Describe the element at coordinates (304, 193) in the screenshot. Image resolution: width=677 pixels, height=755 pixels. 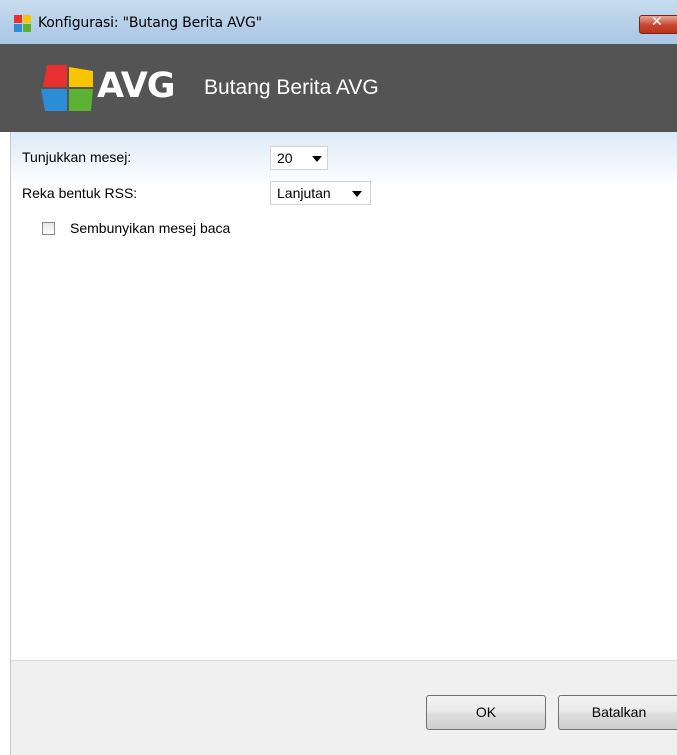
I see `rss-format-value: Lanjutan` at that location.